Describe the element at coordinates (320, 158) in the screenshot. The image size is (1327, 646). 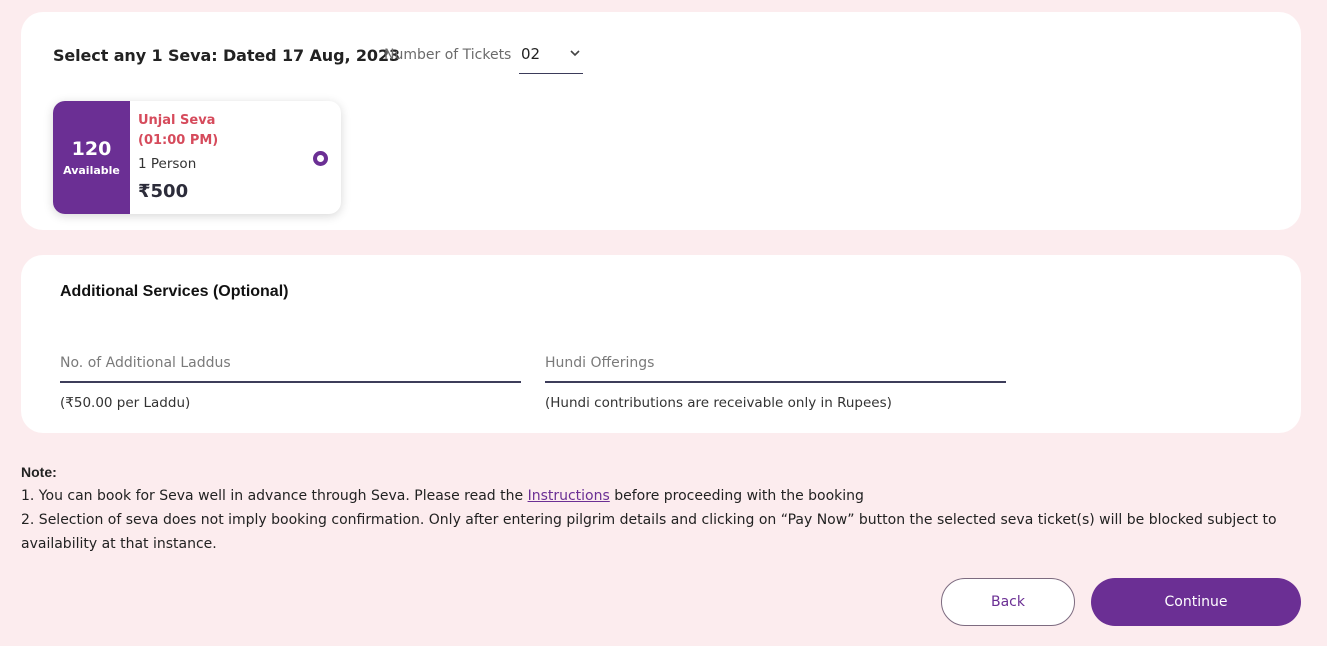
I see `radio-selected-icon` at that location.